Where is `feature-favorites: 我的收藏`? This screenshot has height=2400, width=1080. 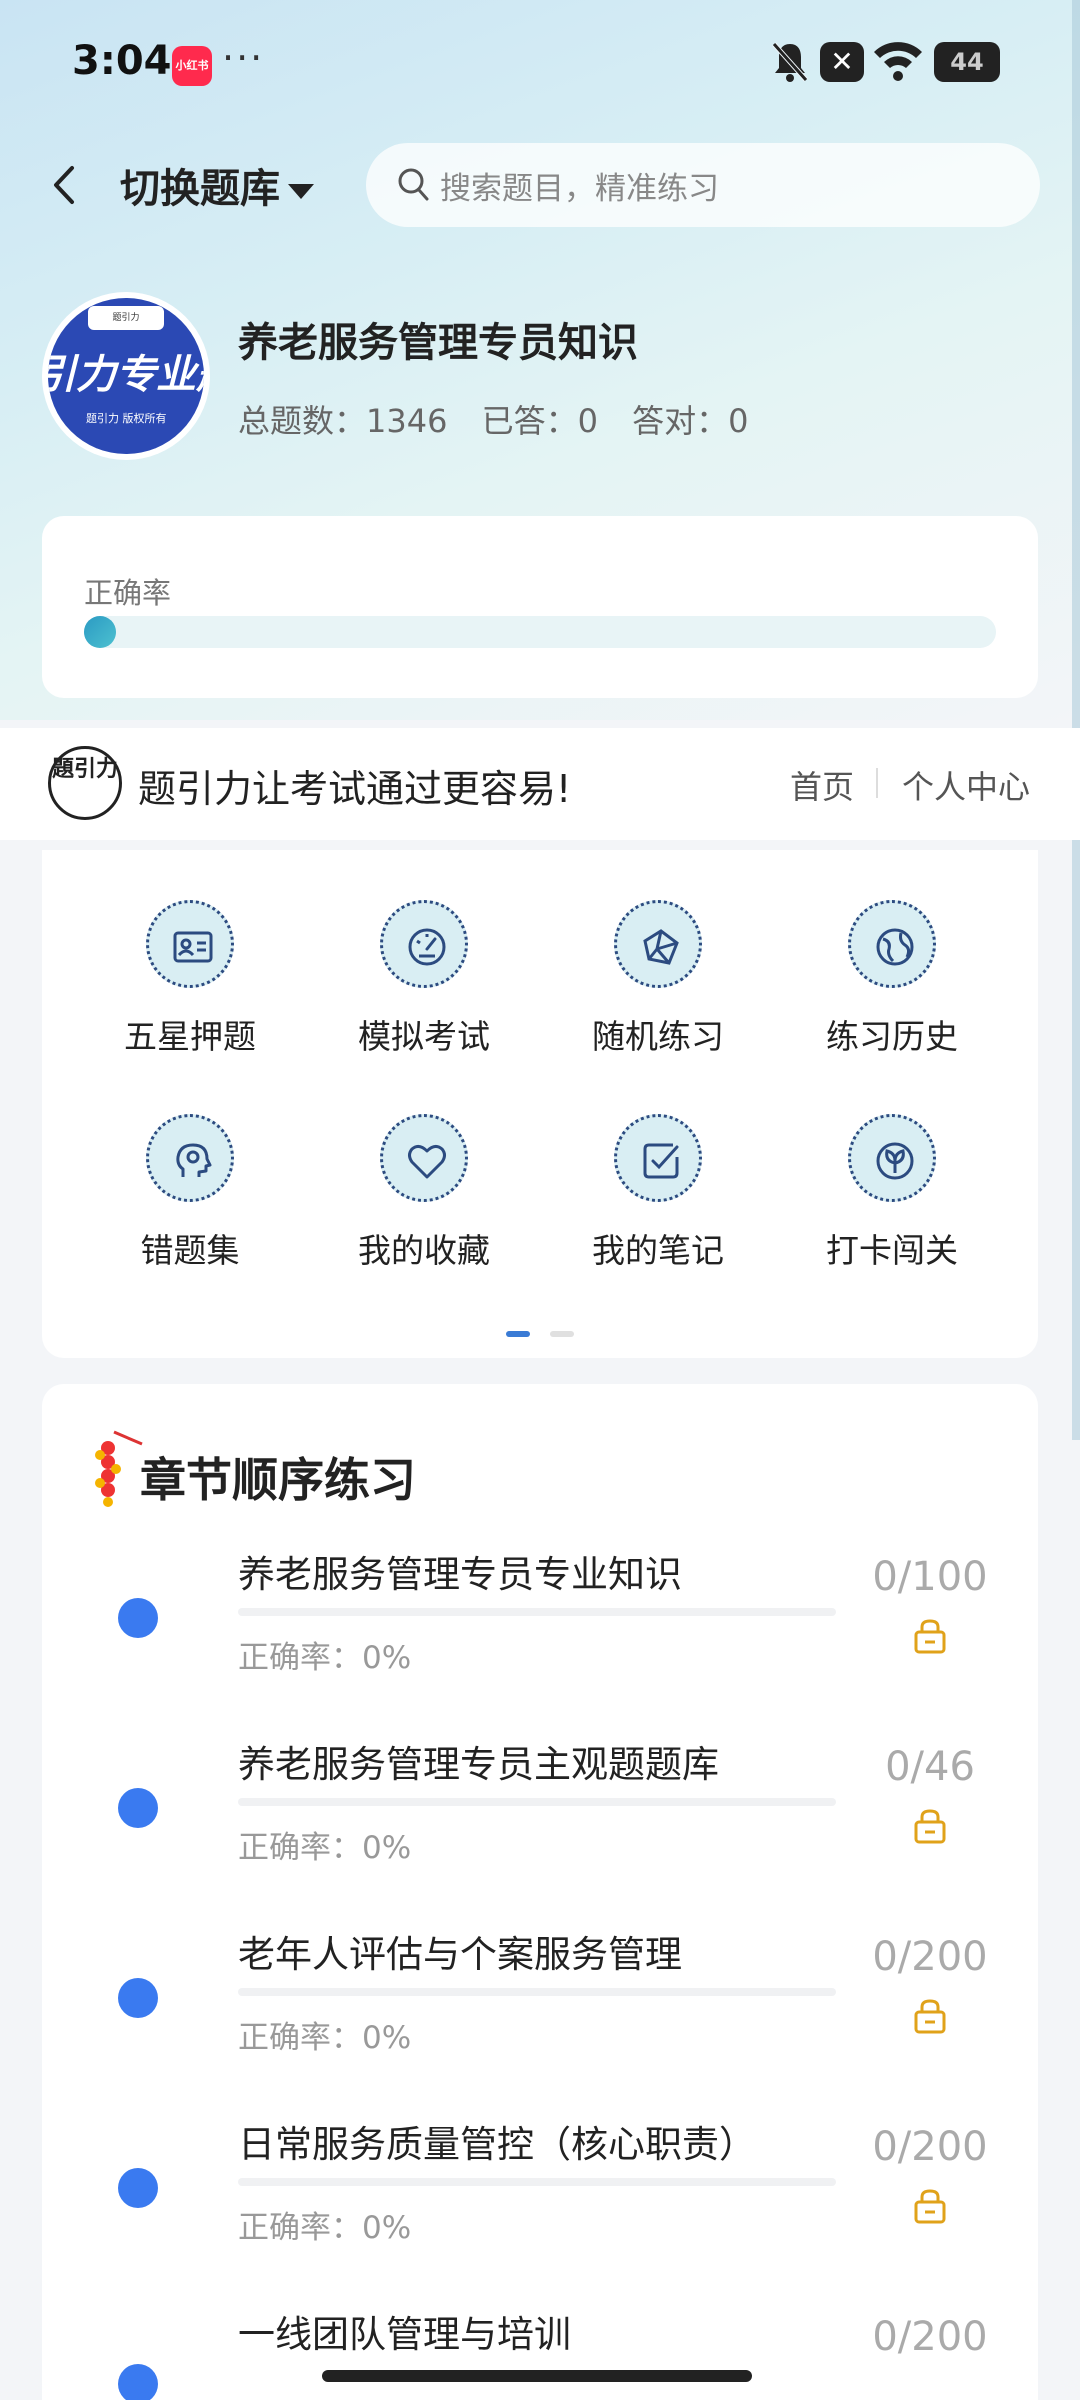 feature-favorites: 我的收藏 is located at coordinates (424, 1193).